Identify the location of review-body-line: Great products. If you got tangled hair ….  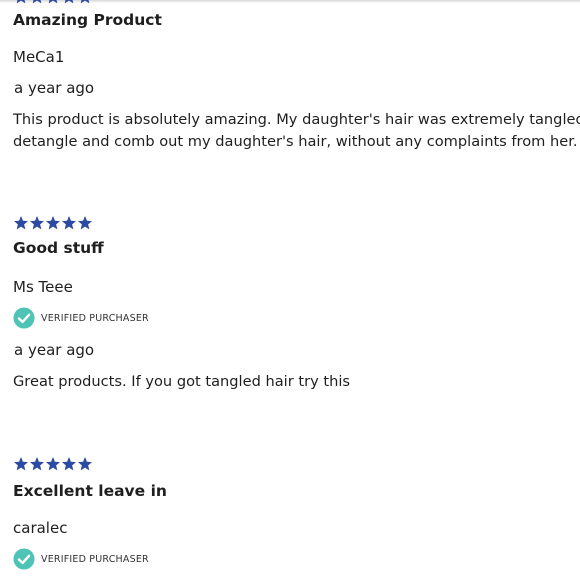
(181, 381).